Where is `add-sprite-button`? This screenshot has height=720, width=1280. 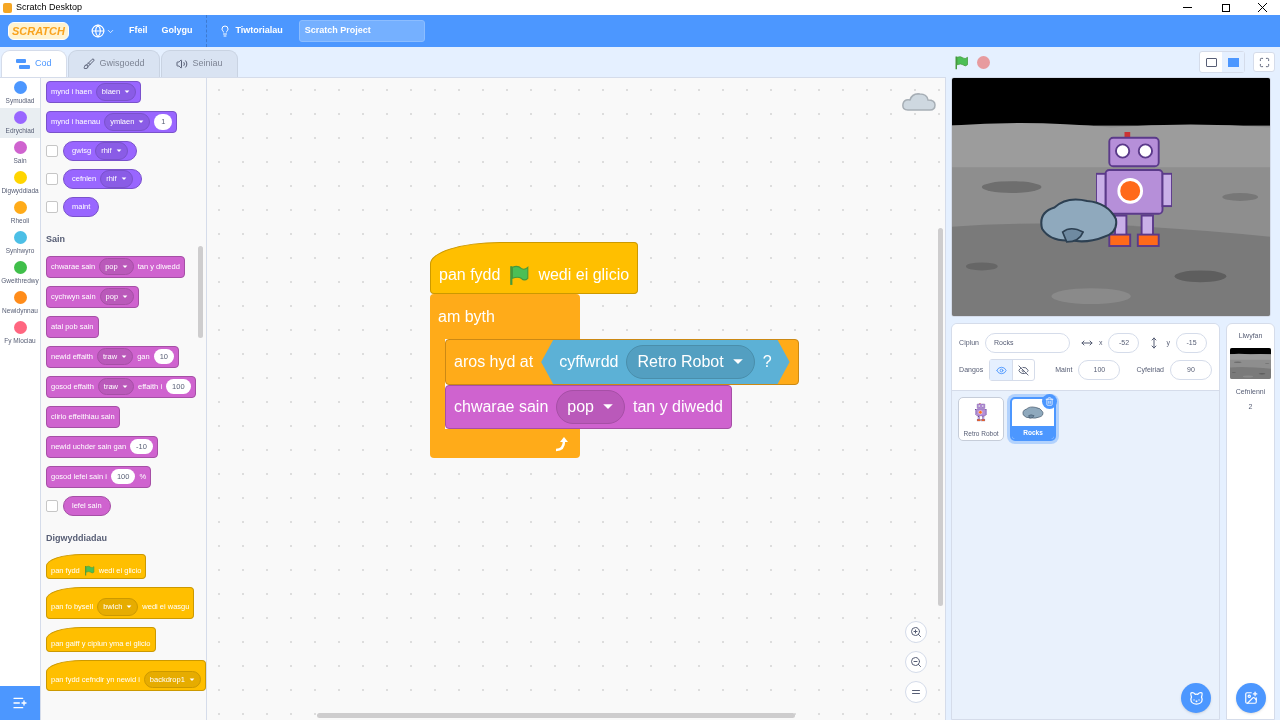 add-sprite-button is located at coordinates (1196, 698).